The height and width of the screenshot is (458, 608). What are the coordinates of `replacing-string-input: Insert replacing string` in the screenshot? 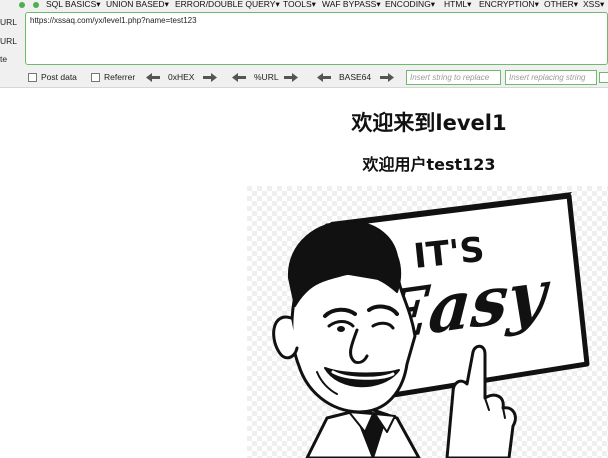 It's located at (551, 77).